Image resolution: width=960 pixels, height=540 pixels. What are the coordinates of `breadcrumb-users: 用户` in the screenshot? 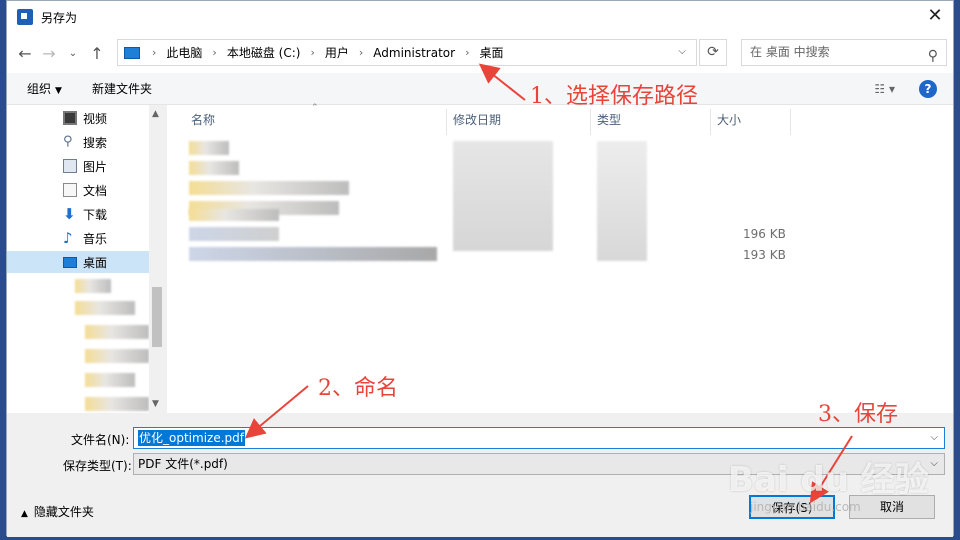 It's located at (337, 52).